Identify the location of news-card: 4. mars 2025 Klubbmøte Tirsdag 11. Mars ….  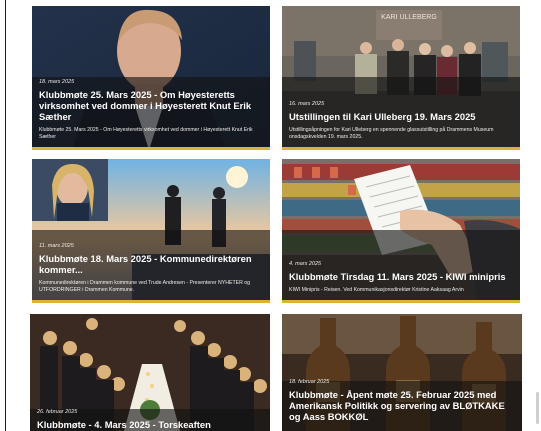
(401, 231).